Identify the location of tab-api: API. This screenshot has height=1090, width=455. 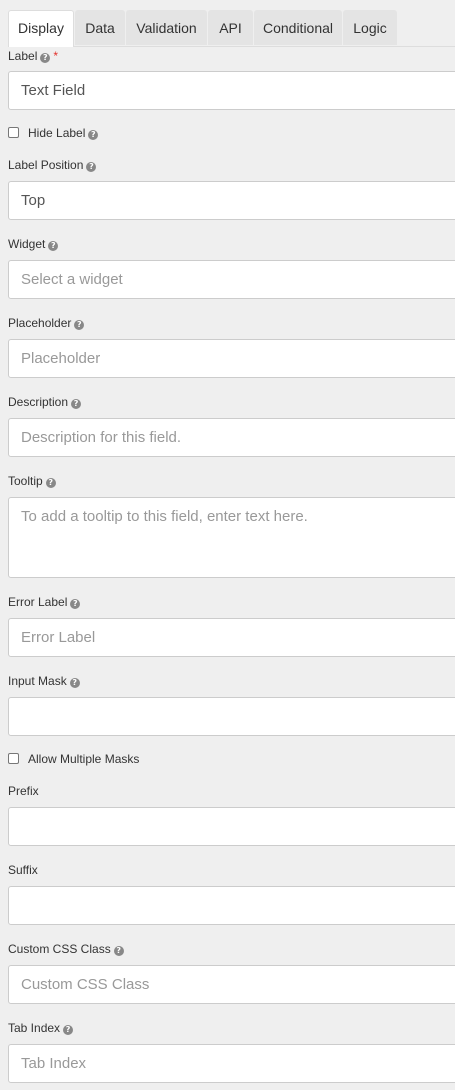
(230, 27).